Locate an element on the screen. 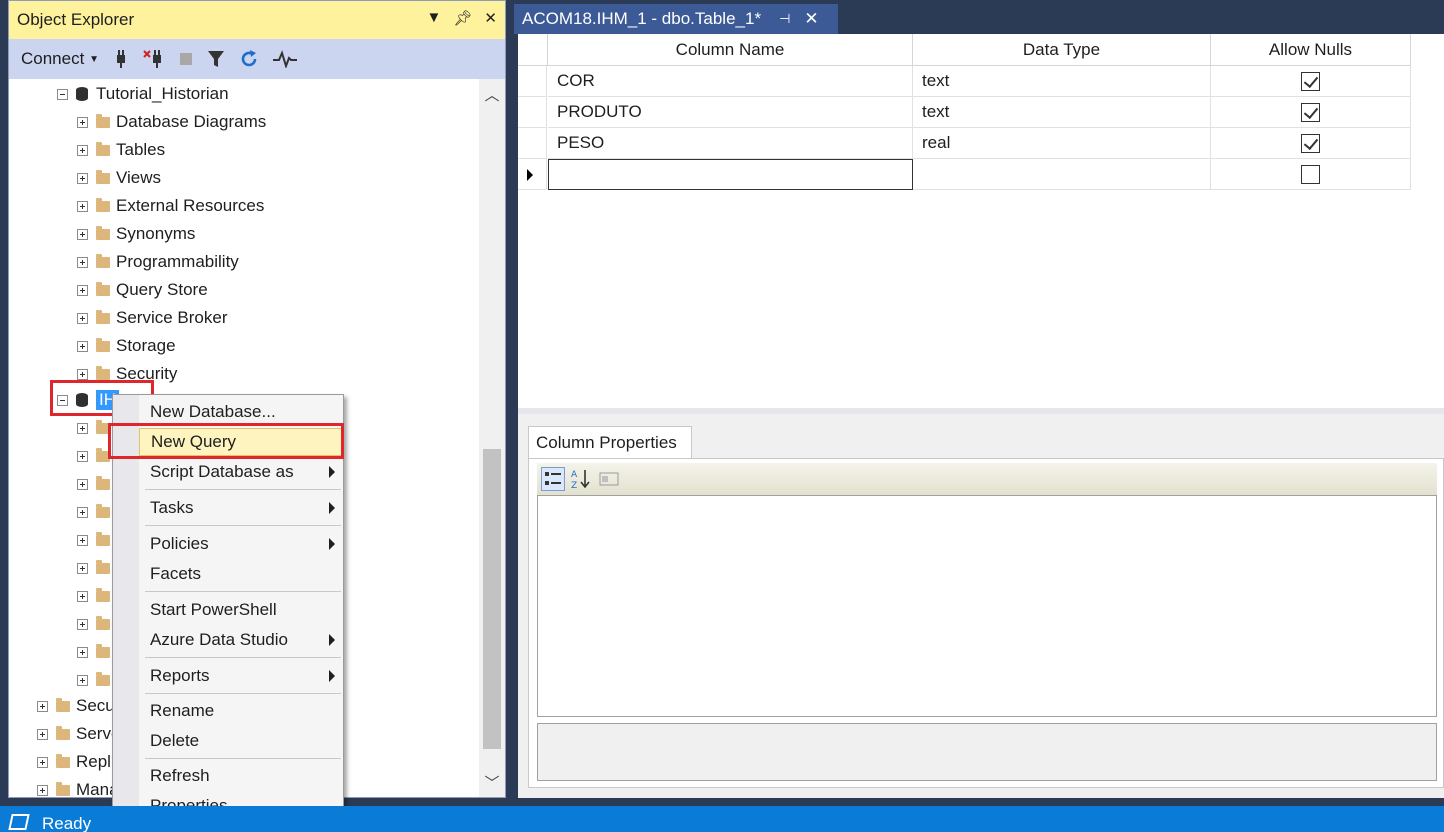 The image size is (1444, 832). tree-node-management: Mana is located at coordinates (78, 788).